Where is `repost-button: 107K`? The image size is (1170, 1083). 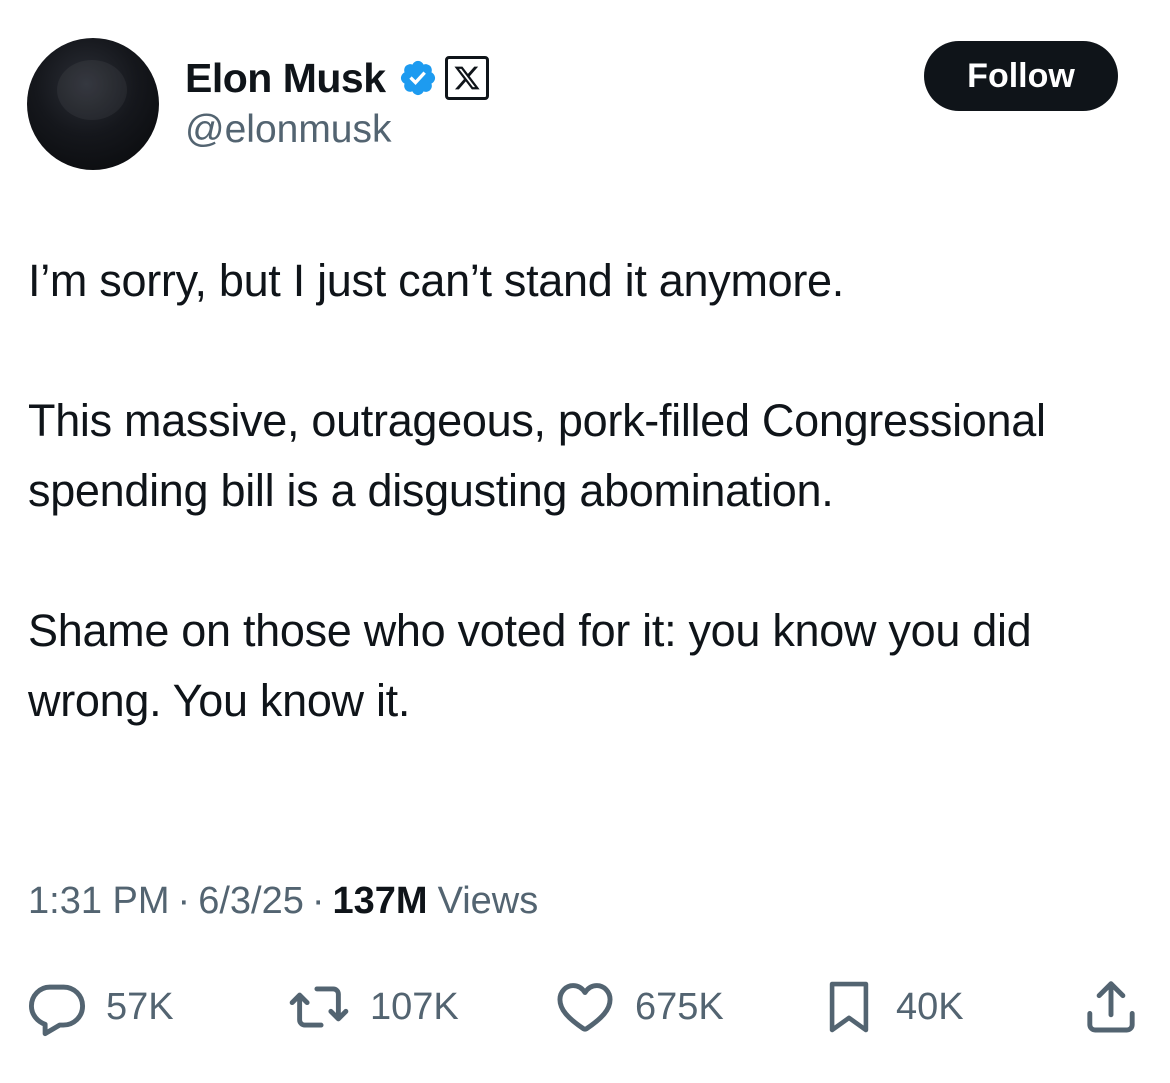 repost-button: 107K is located at coordinates (372, 1007).